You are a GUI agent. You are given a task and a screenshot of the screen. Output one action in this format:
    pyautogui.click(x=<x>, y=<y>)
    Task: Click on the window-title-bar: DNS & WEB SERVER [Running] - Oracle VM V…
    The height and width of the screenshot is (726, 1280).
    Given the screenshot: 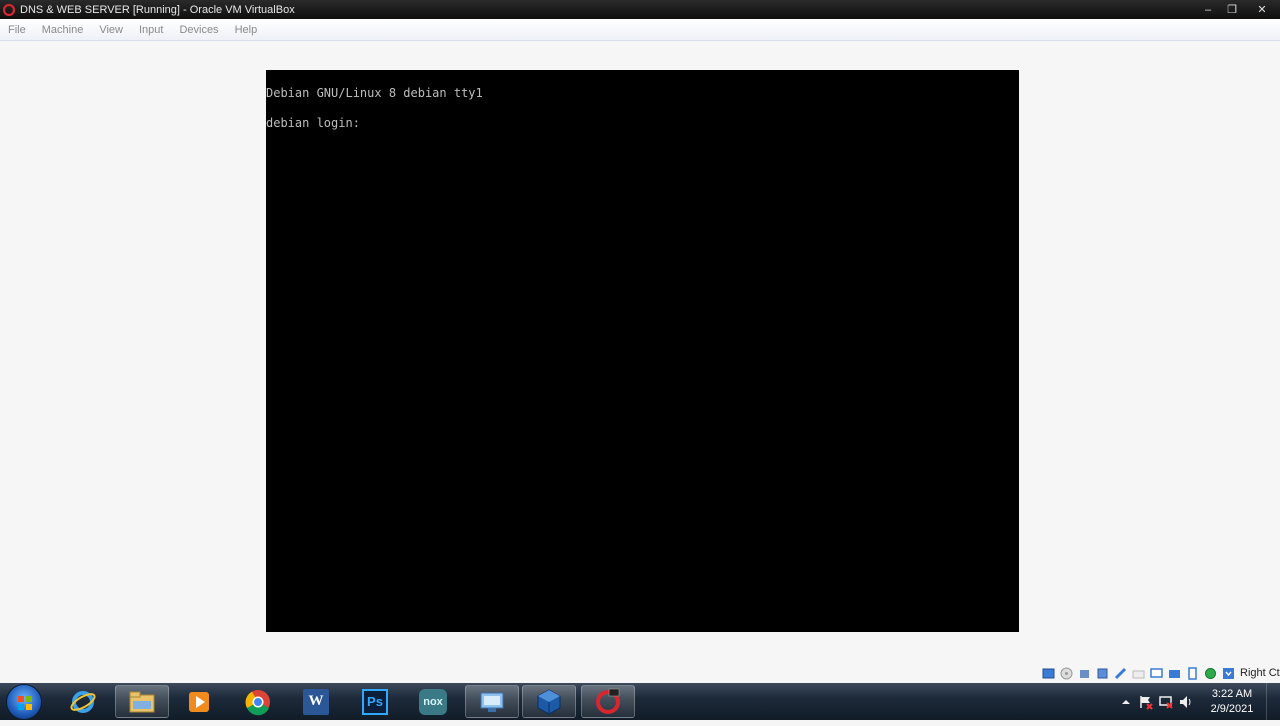 What is the action you would take?
    pyautogui.click(x=640, y=9)
    